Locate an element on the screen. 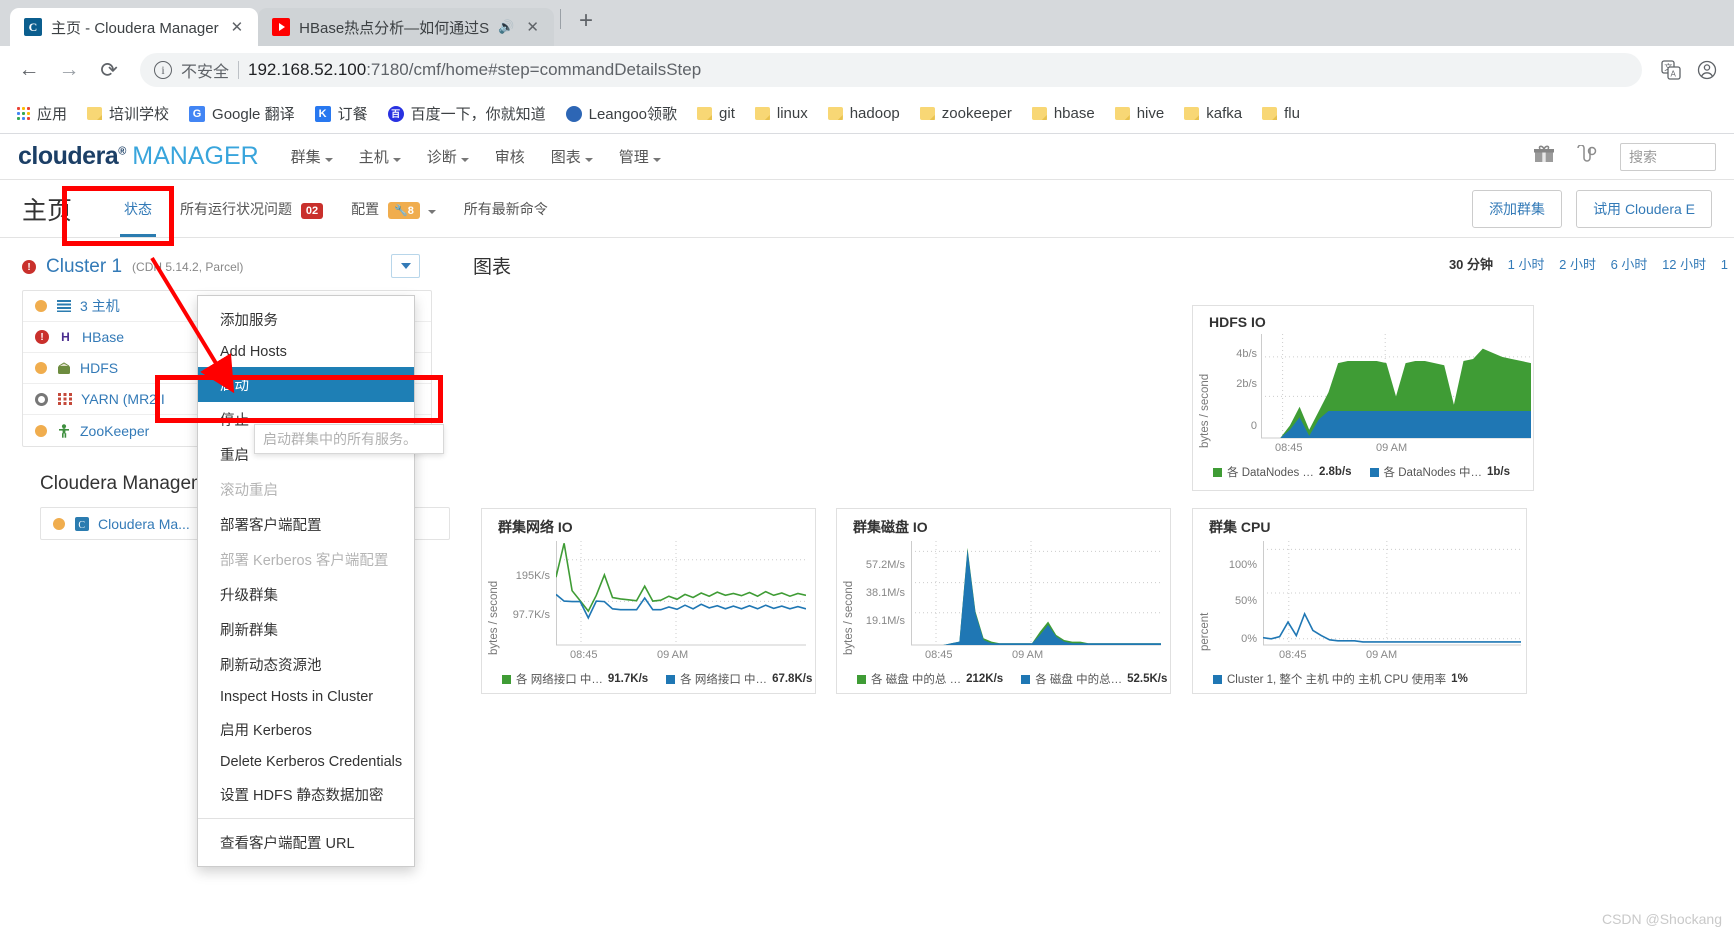 The height and width of the screenshot is (933, 1734). time-range-2h: 2 小时 is located at coordinates (1577, 264).